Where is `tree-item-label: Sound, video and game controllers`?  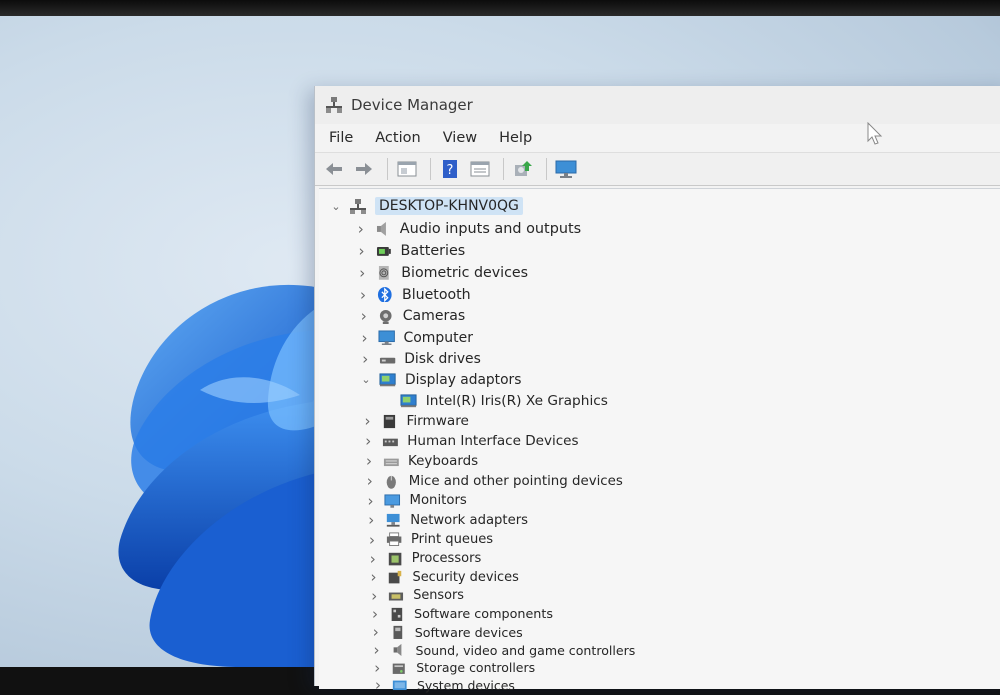
tree-item-label: Sound, video and game controllers is located at coordinates (525, 650).